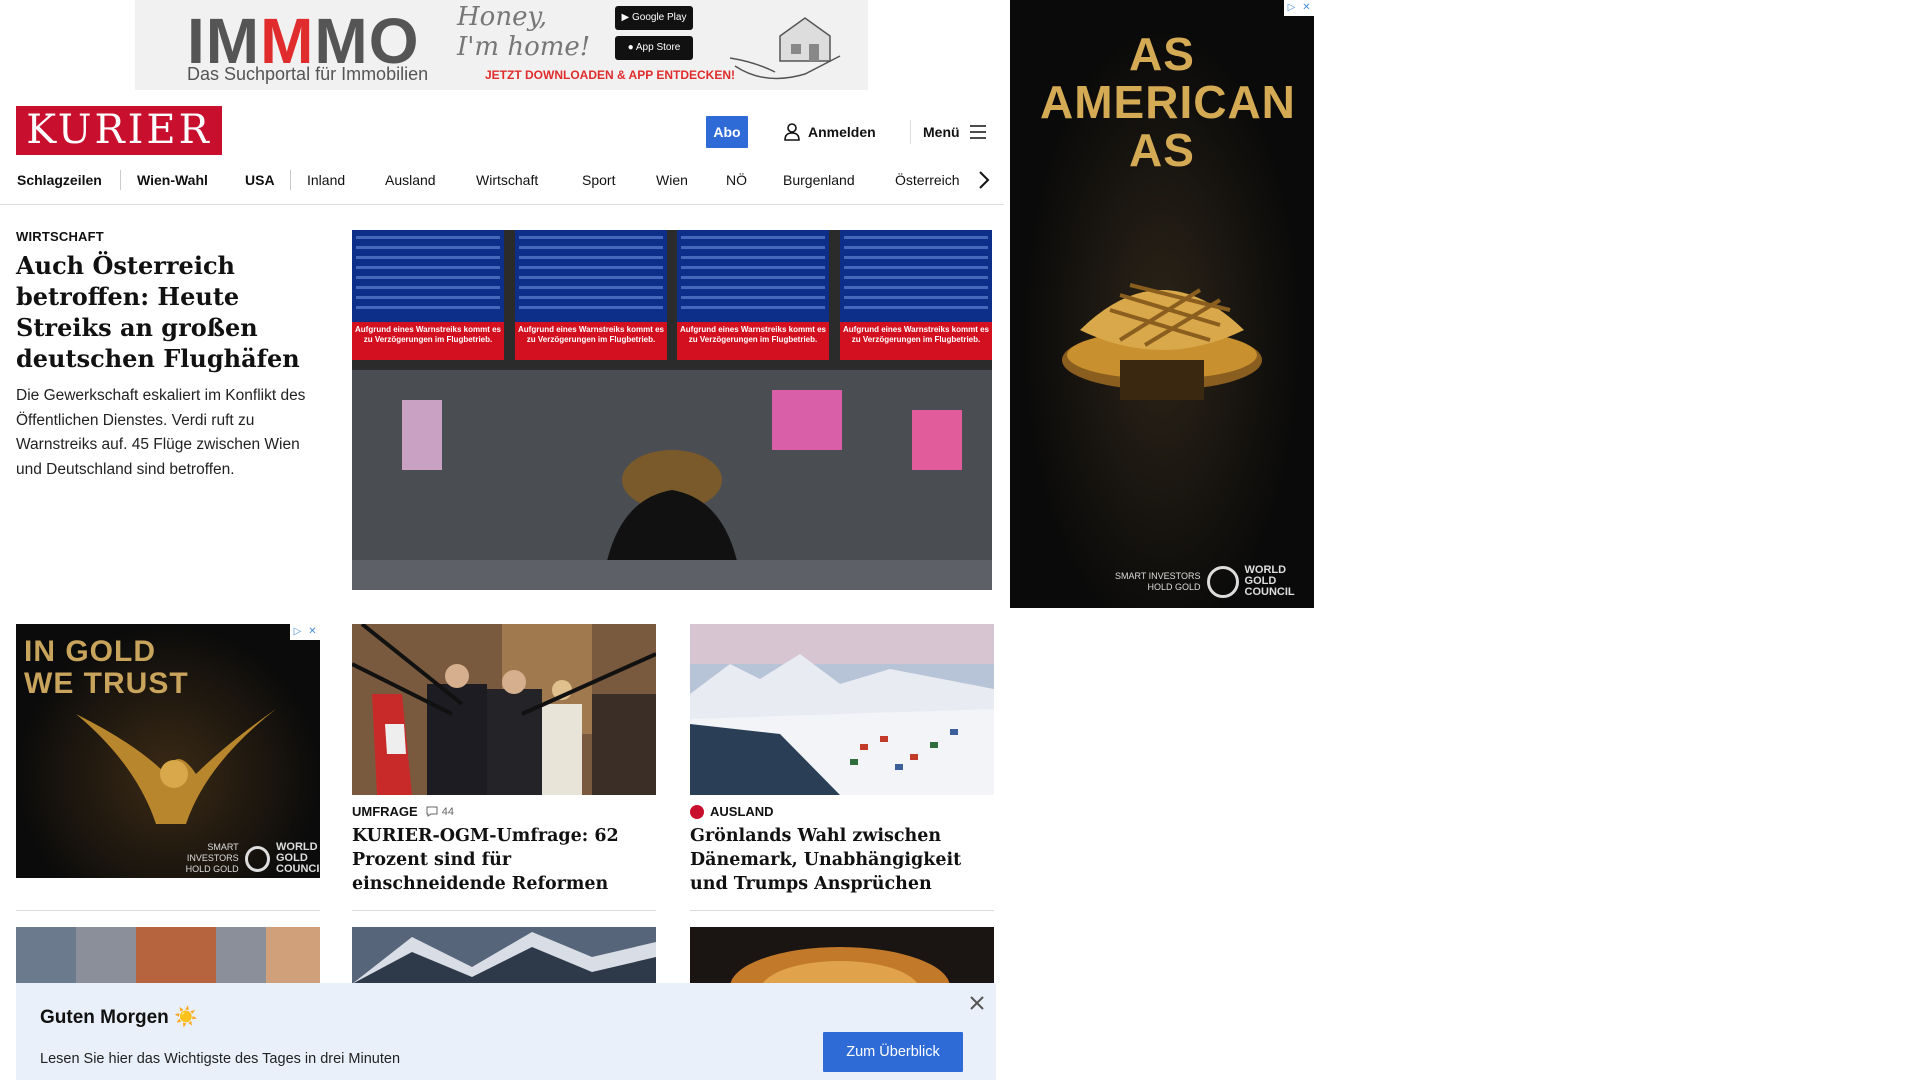 The image size is (1920, 1080). What do you see at coordinates (308, 74) in the screenshot?
I see `ad-tagline: Das Suchportal für Immobilien` at bounding box center [308, 74].